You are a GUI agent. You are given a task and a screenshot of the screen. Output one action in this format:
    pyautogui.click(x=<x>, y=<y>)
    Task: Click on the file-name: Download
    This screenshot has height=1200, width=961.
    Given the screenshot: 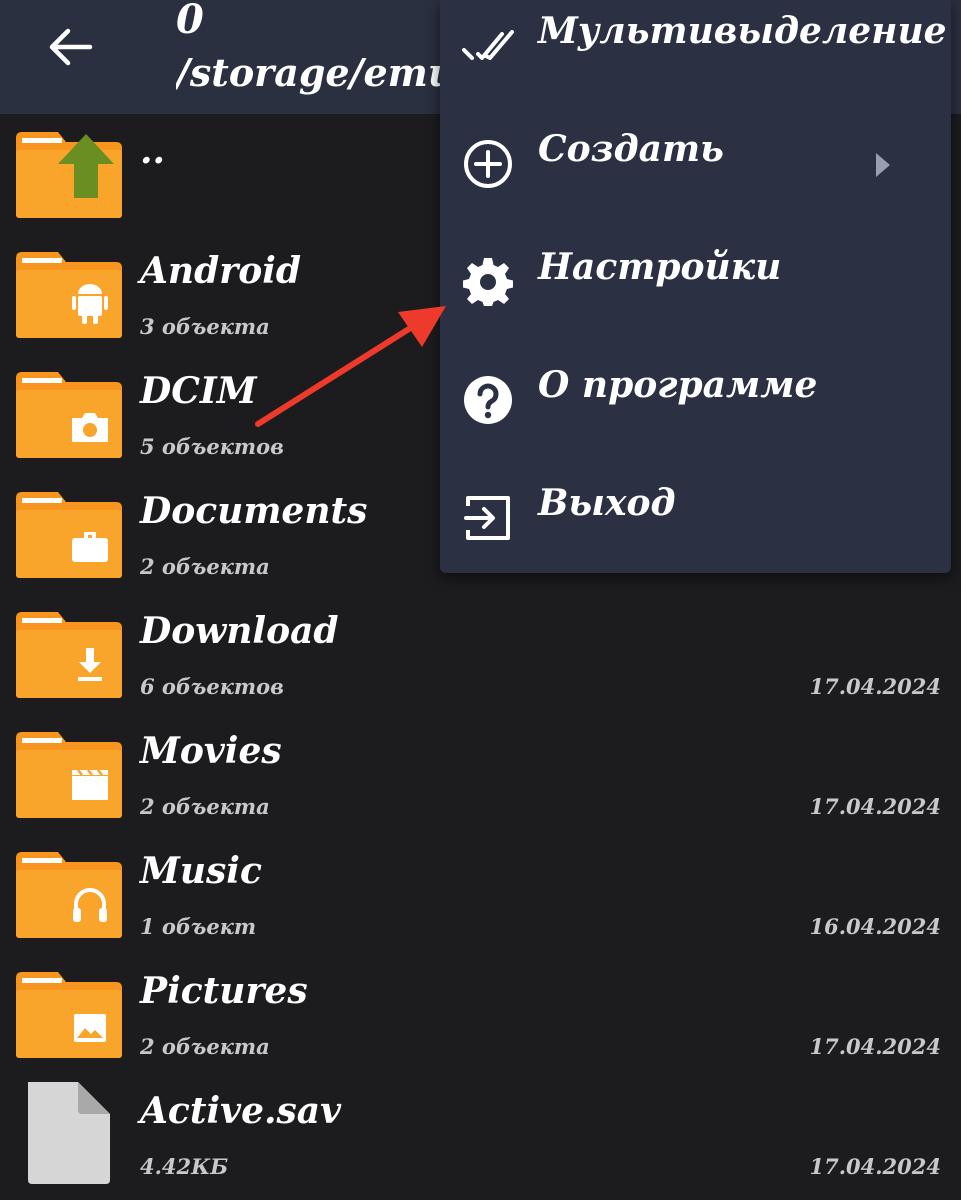 What is the action you would take?
    pyautogui.click(x=239, y=631)
    